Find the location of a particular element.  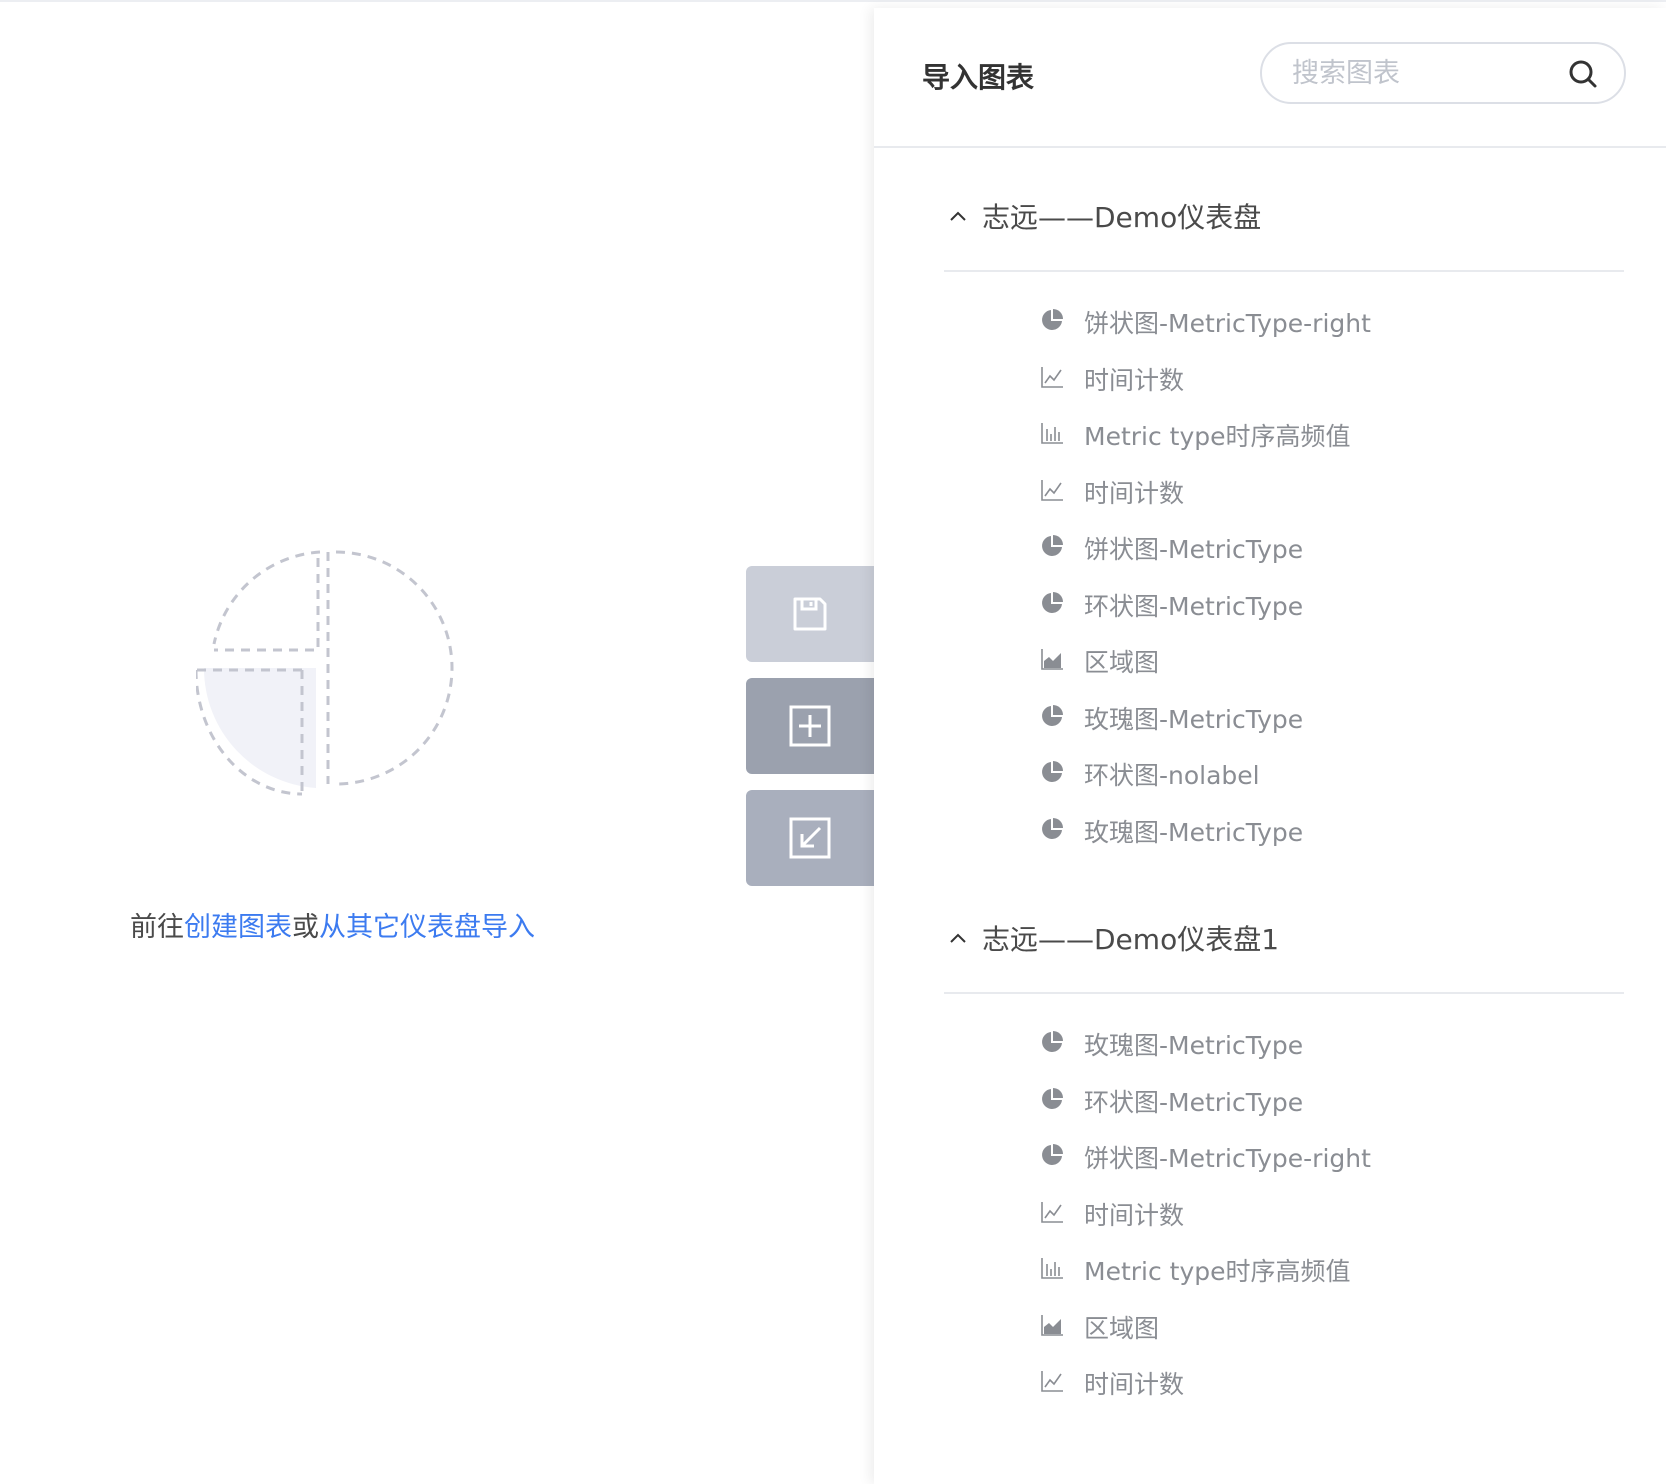

panel-header: 导入图表 is located at coordinates (1270, 78).